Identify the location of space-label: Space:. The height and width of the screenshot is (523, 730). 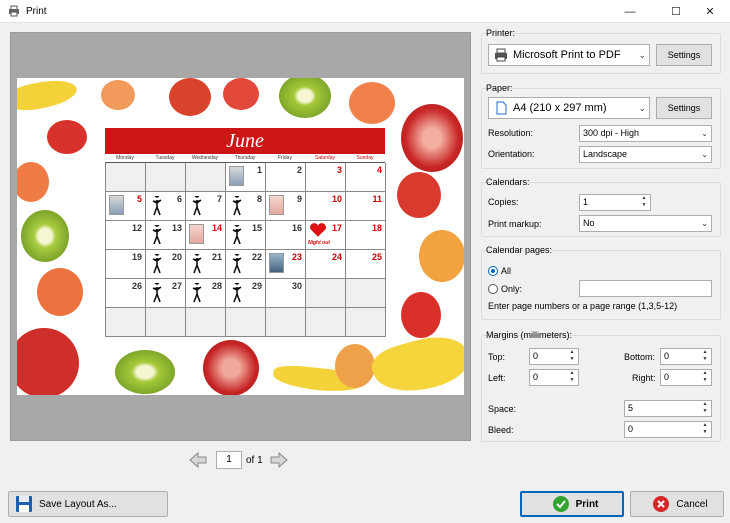
(502, 409).